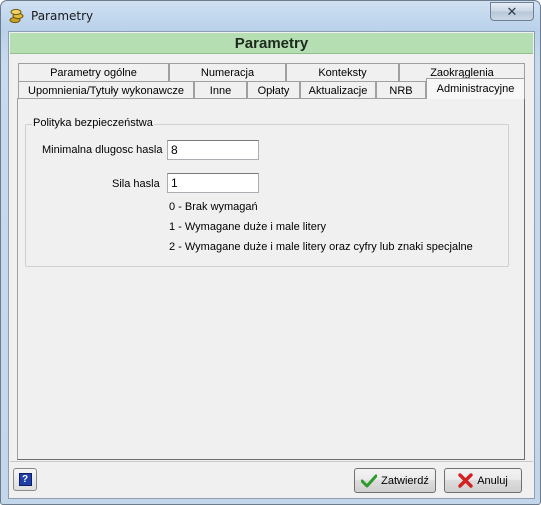 The height and width of the screenshot is (505, 541). Describe the element at coordinates (405, 480) in the screenshot. I see `confirm-button-label: Zatwierdź` at that location.